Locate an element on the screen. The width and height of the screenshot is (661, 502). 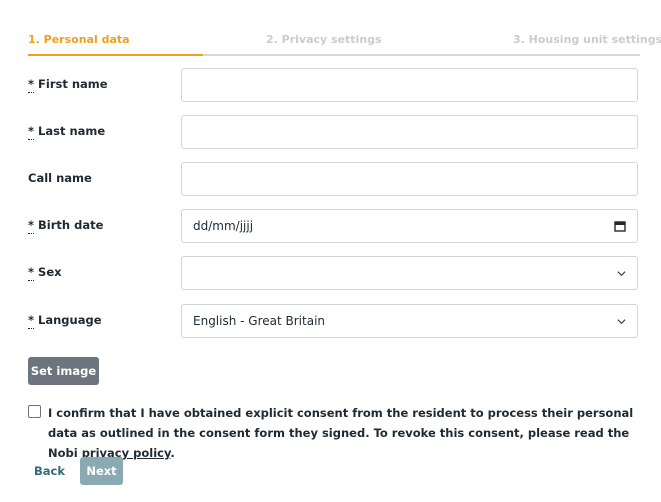
next-button: Next is located at coordinates (101, 471).